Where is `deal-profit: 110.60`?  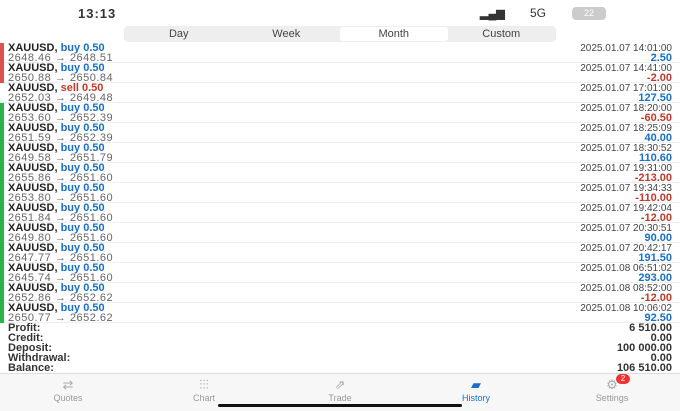
deal-profit: 110.60 is located at coordinates (655, 158).